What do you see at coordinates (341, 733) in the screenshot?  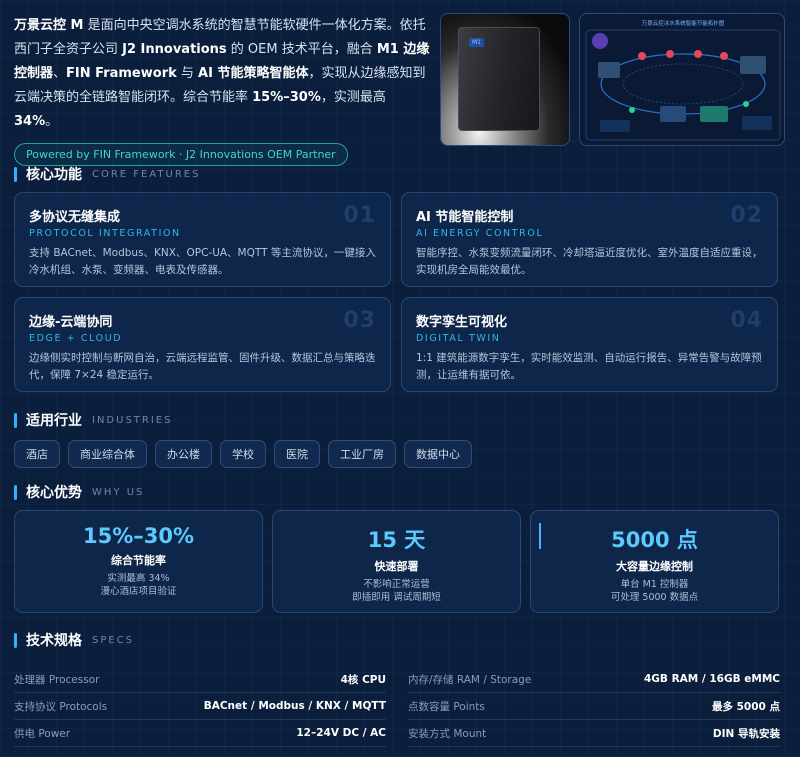 I see `spec-value: 12–24V DC / AC` at bounding box center [341, 733].